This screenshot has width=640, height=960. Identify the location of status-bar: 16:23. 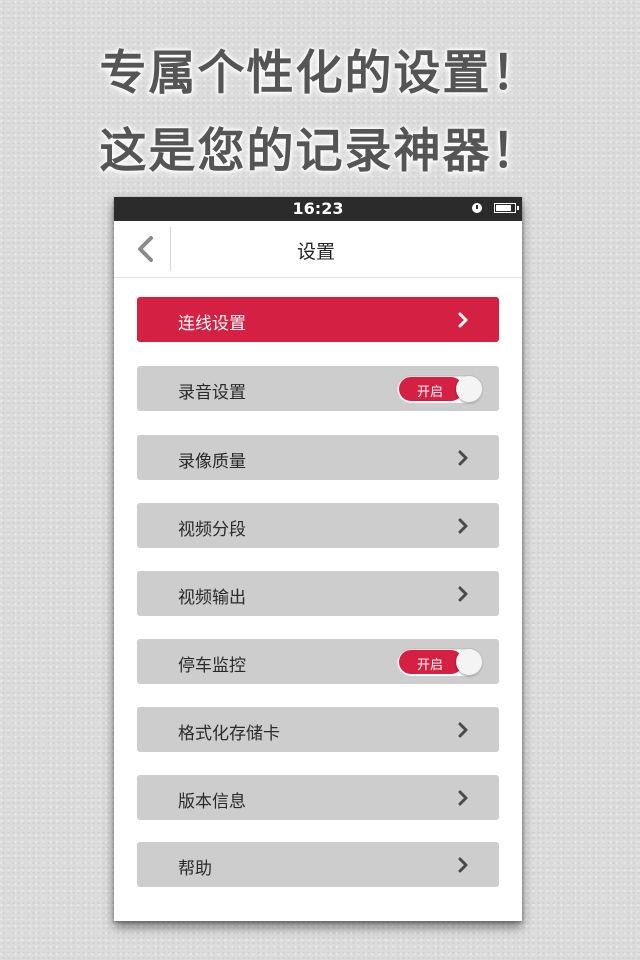
(318, 209).